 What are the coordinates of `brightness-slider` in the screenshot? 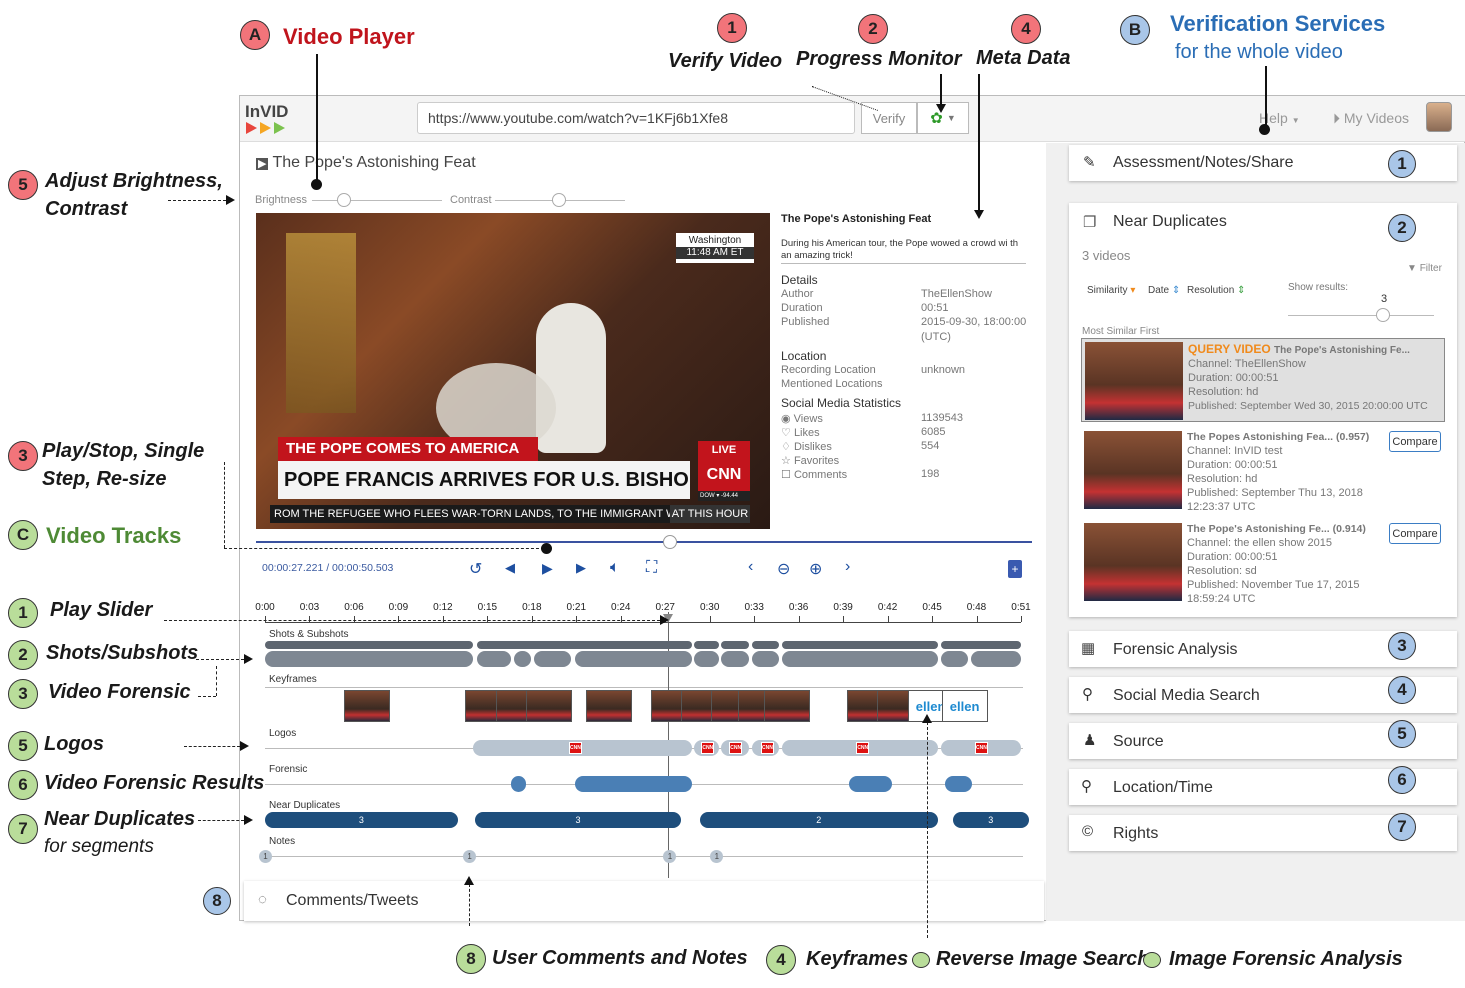 It's located at (377, 200).